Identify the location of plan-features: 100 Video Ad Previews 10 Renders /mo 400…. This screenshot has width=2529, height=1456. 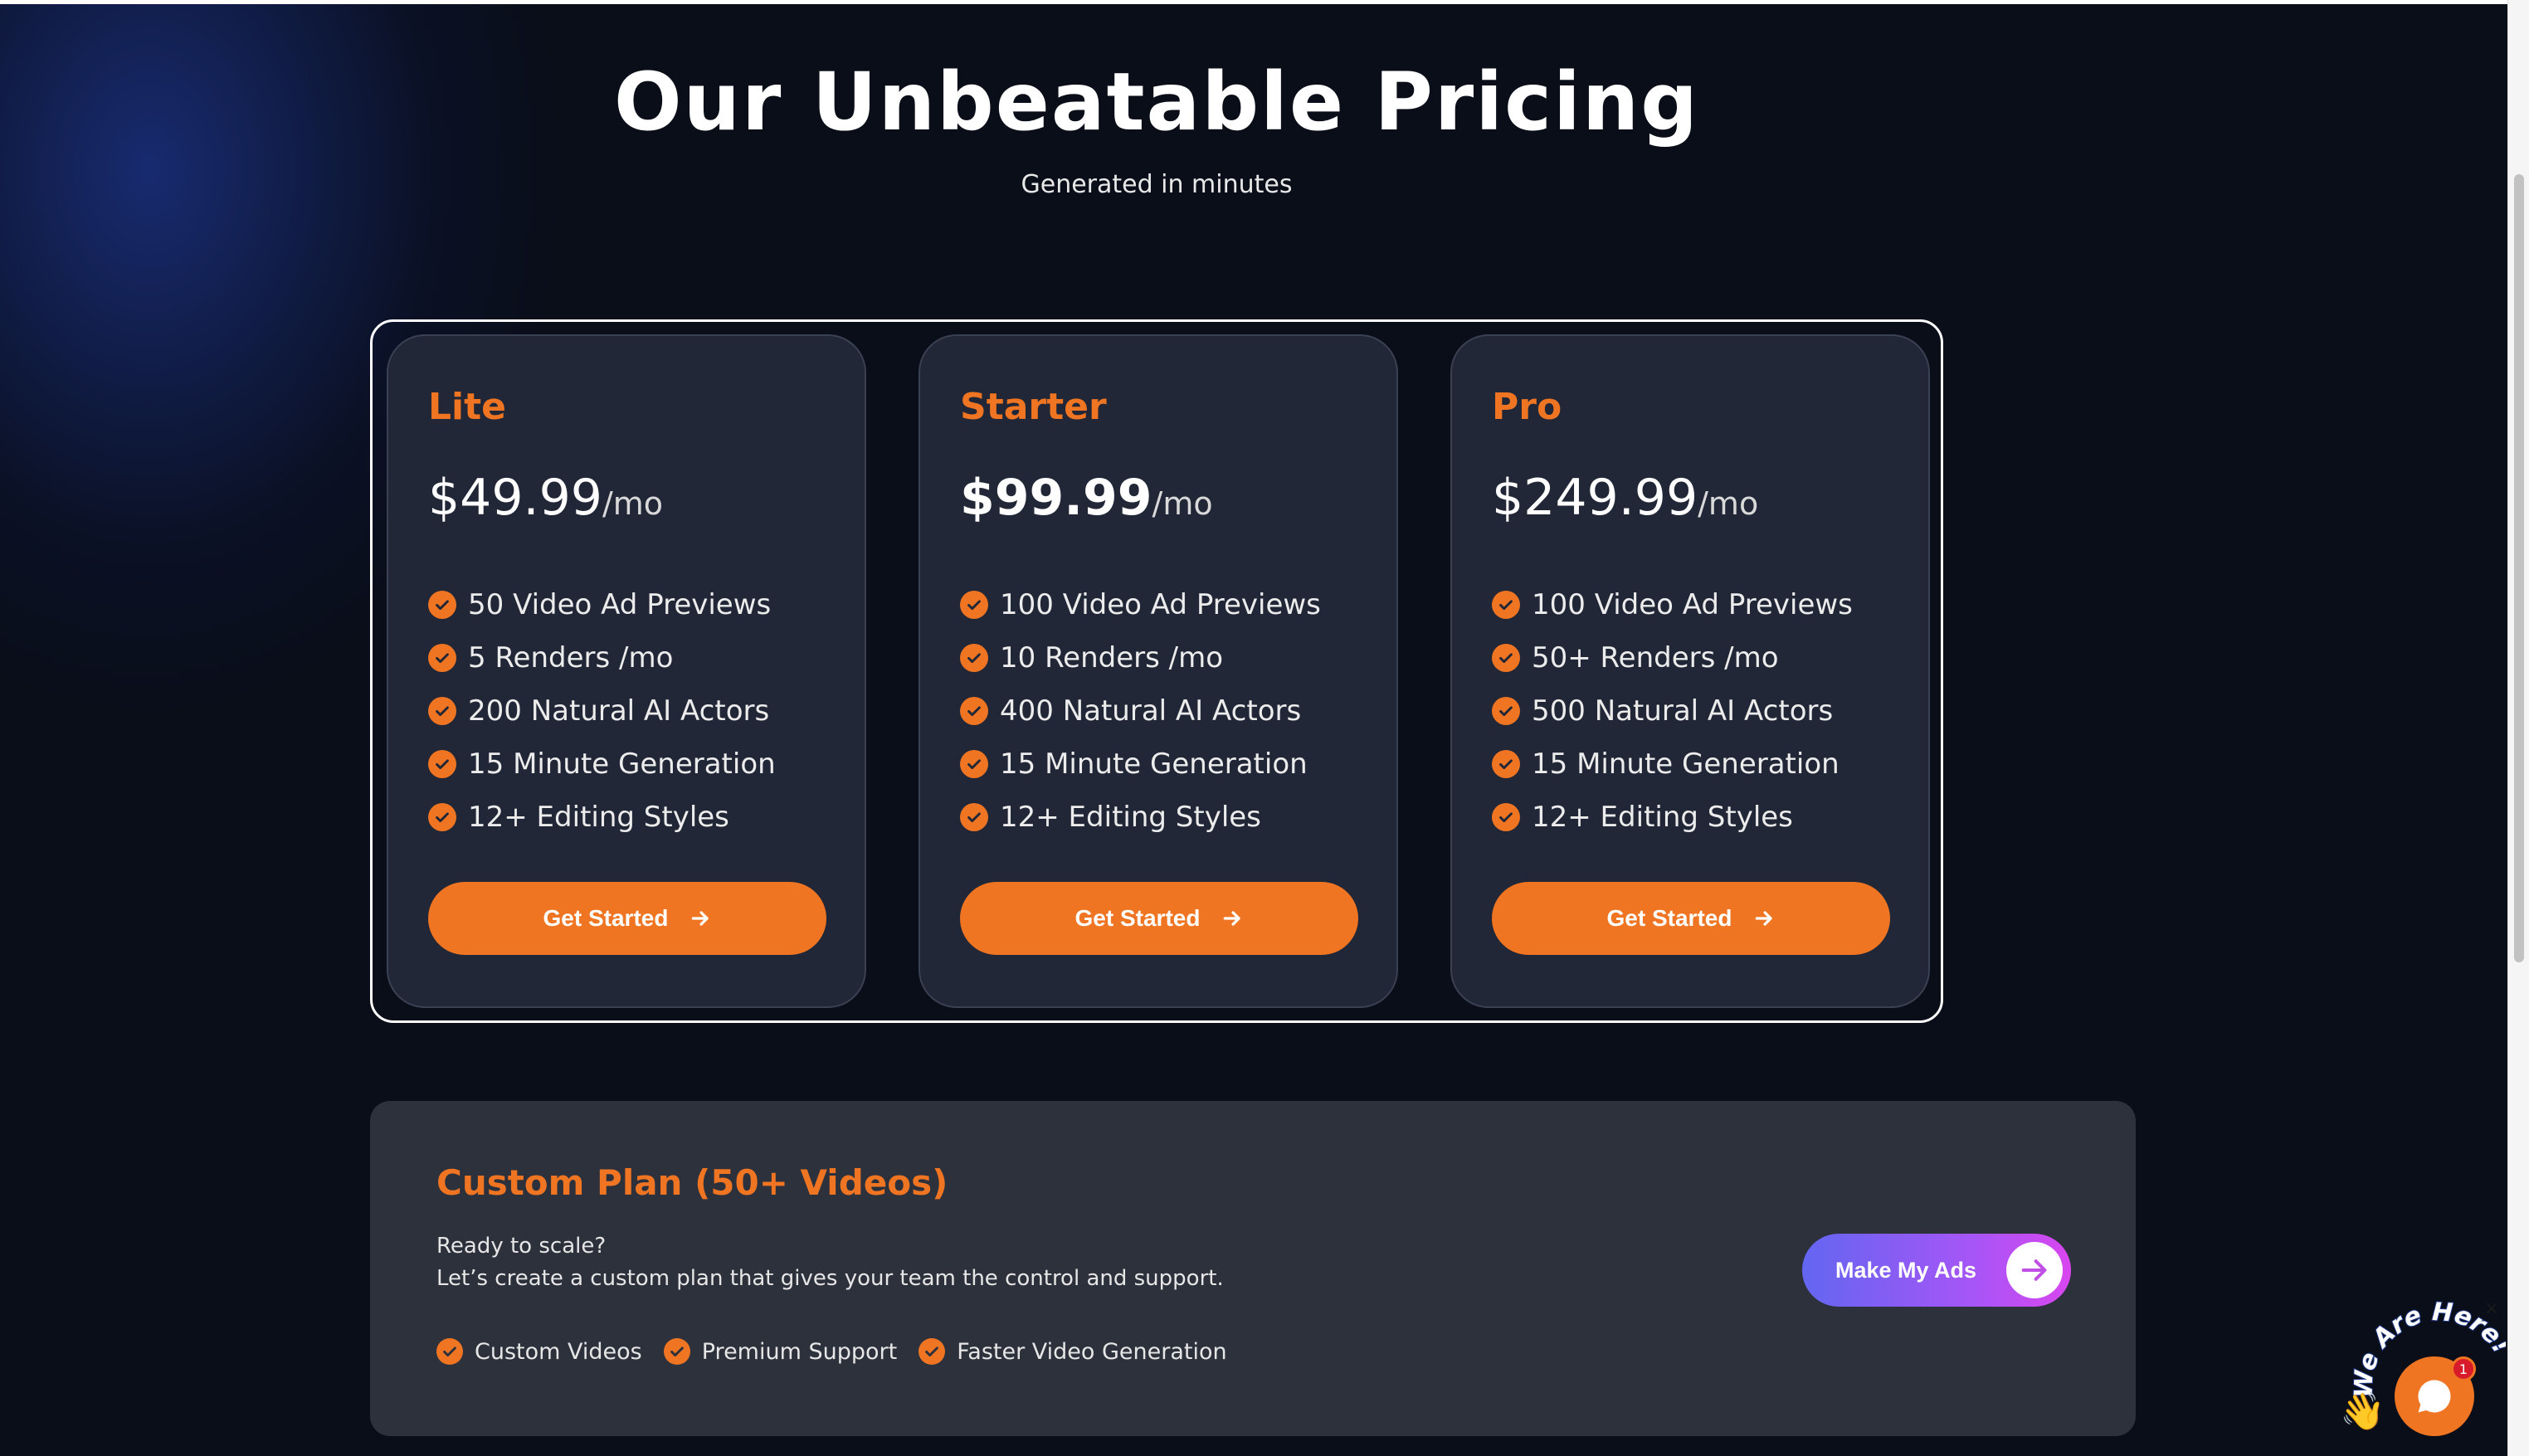
(1140, 711).